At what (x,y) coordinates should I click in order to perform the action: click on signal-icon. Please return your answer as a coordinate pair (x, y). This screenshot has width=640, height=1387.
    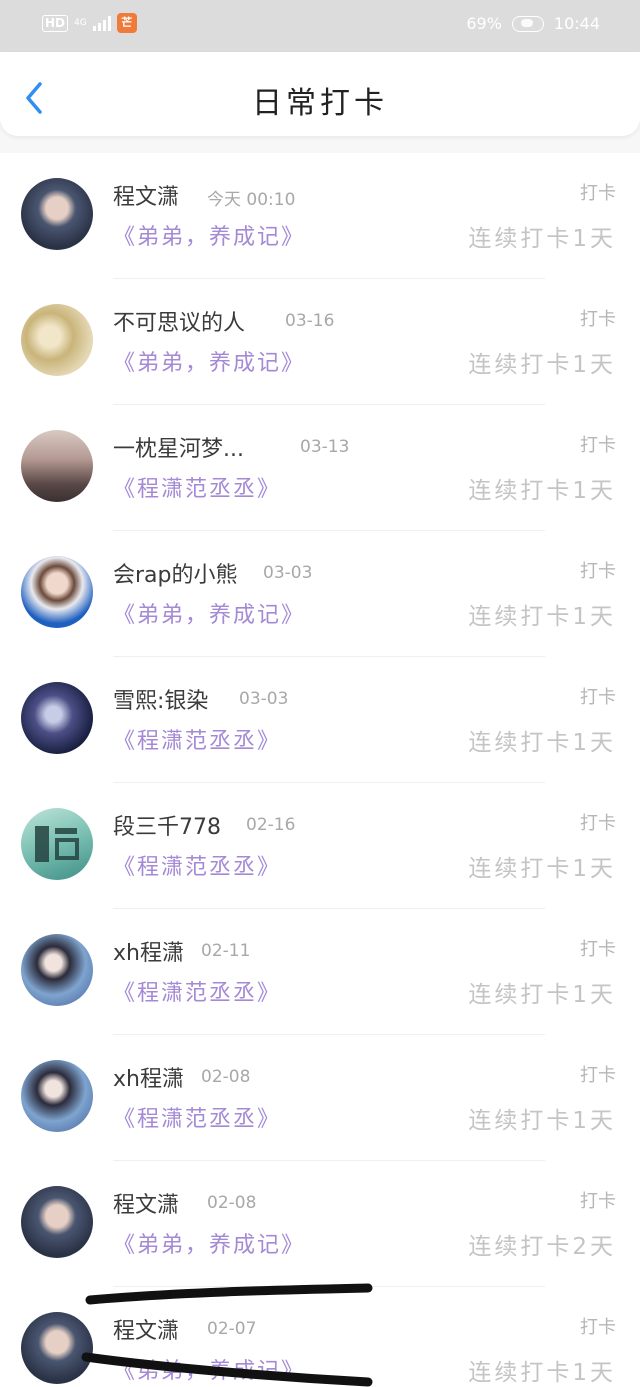
    Looking at the image, I should click on (101, 23).